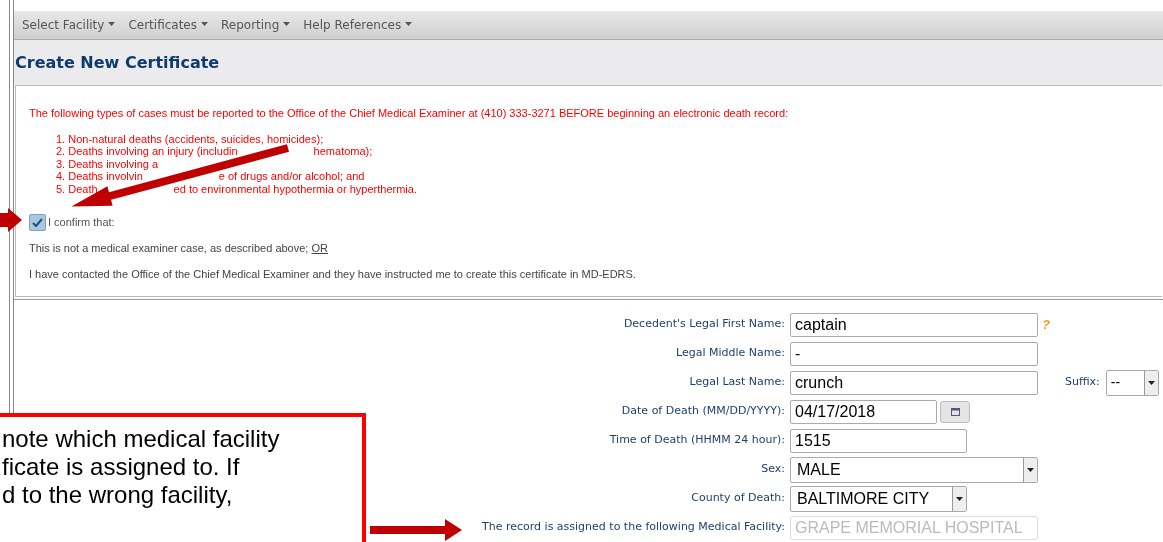 This screenshot has width=1163, height=542. What do you see at coordinates (343, 151) in the screenshot?
I see `list-item: hematoma);` at bounding box center [343, 151].